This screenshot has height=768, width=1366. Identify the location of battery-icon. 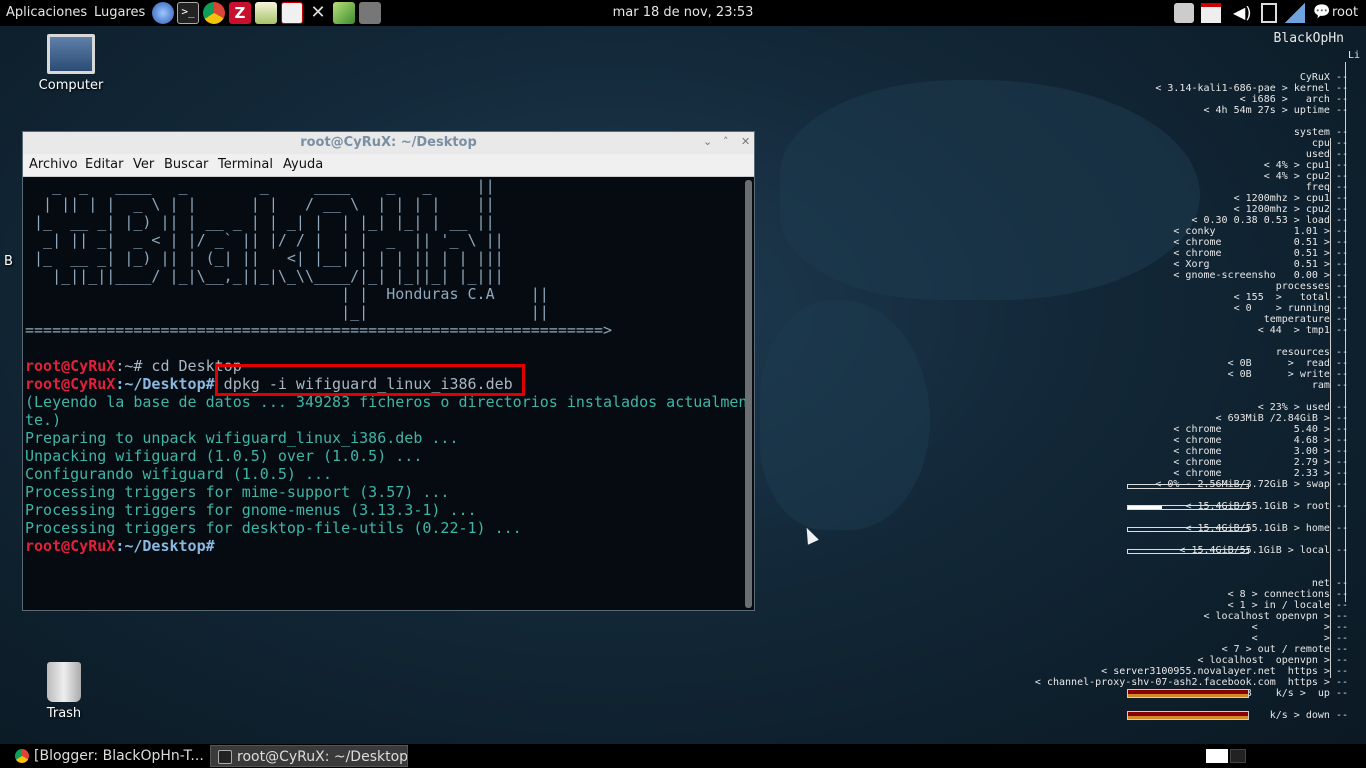
(1269, 13).